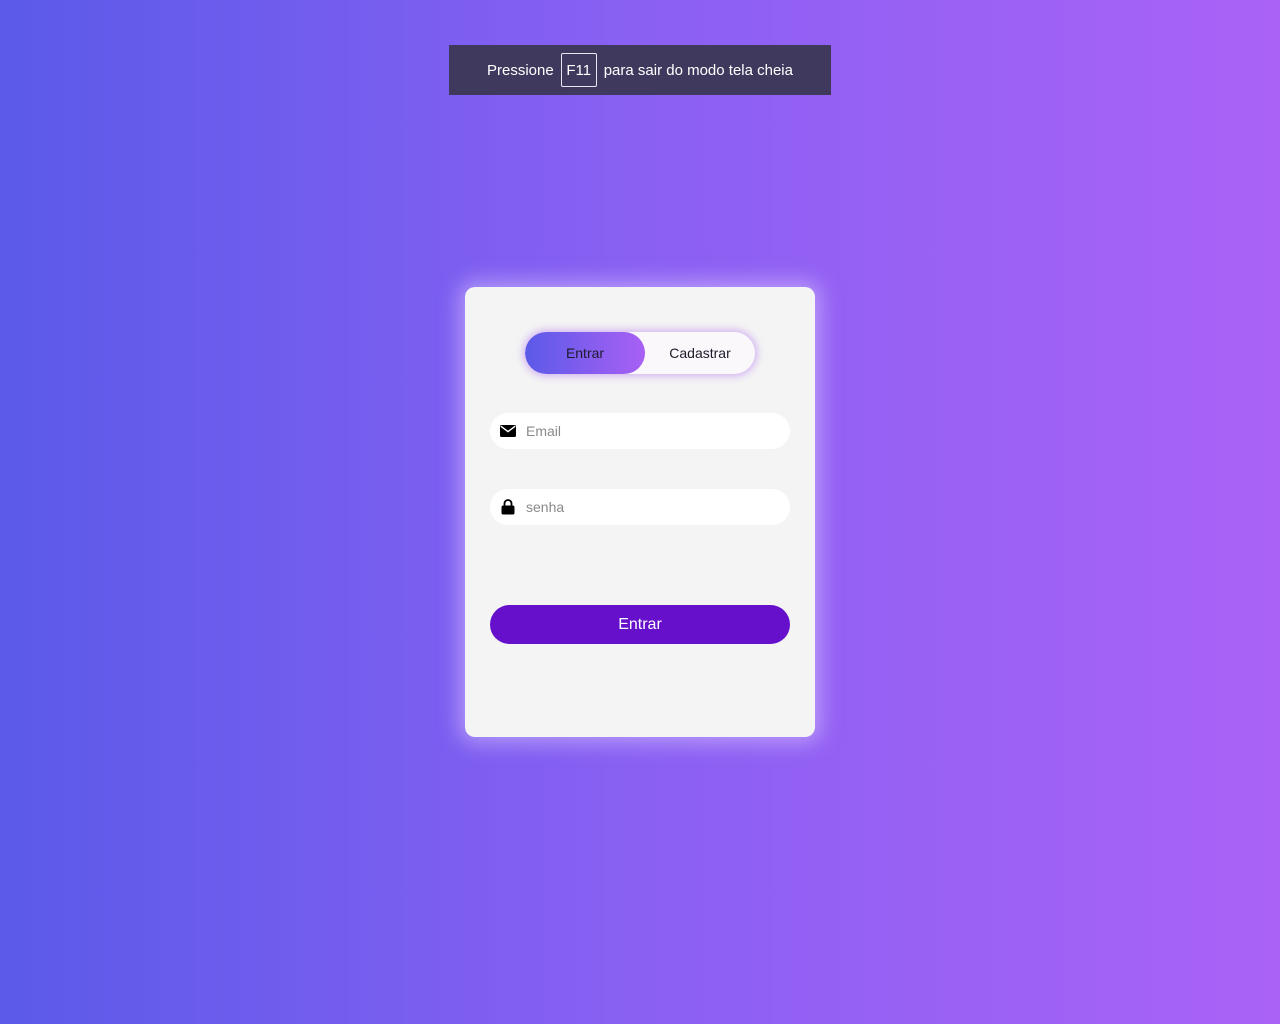  What do you see at coordinates (508, 507) in the screenshot?
I see `lock-icon` at bounding box center [508, 507].